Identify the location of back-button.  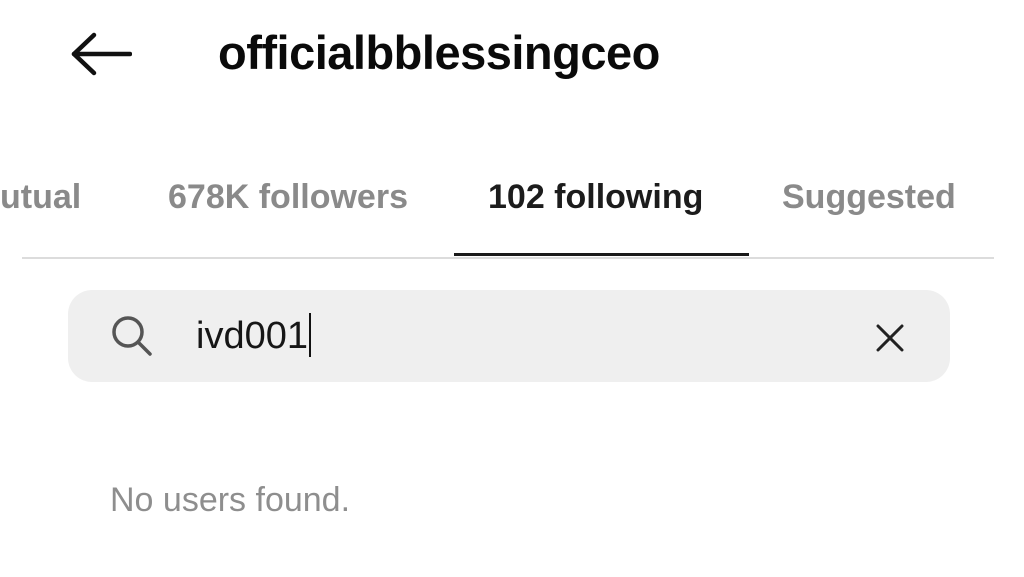
(100, 54).